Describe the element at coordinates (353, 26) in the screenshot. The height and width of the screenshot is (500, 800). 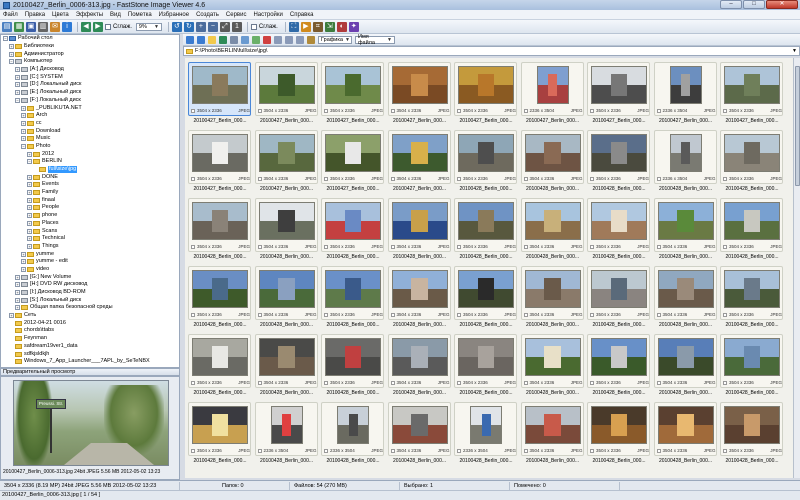
I see `effects-icon: ✦` at that location.